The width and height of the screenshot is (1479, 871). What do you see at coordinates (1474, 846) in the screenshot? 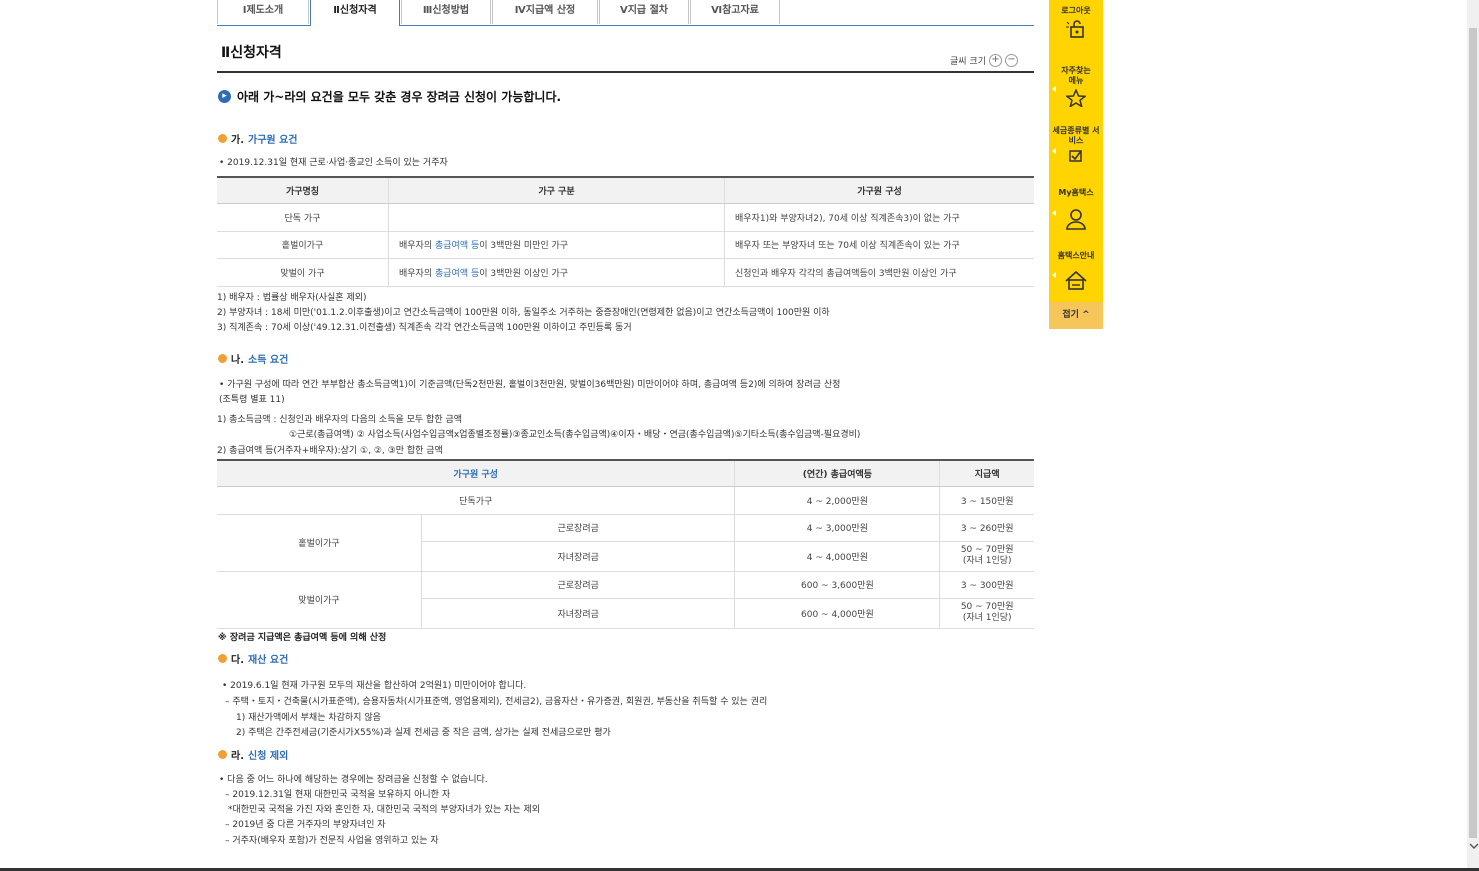
I see `scroll-down-icon` at bounding box center [1474, 846].